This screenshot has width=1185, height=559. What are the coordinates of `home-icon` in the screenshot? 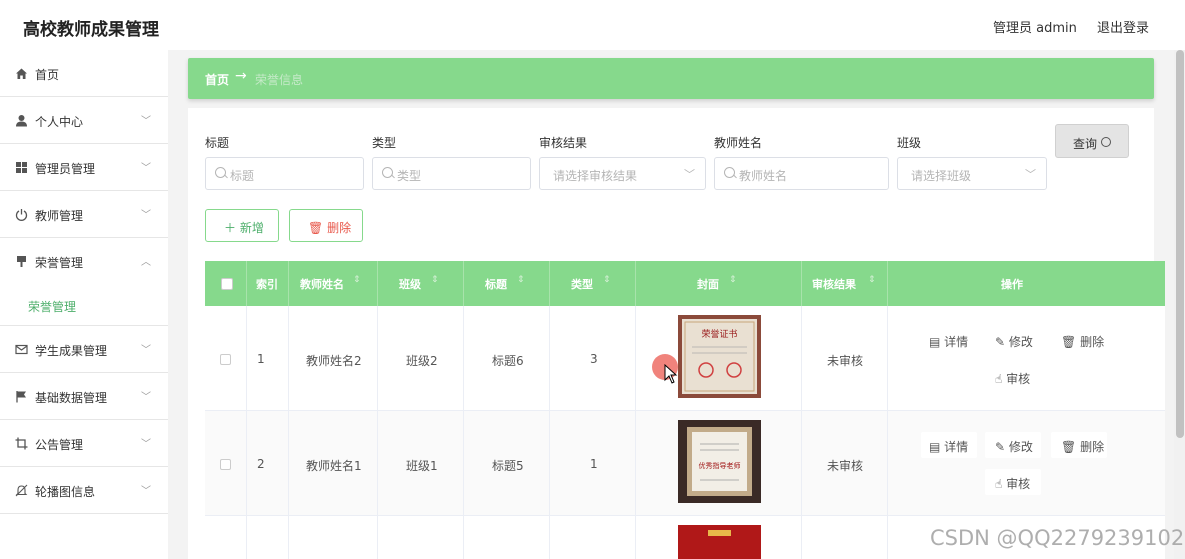 It's located at (21, 73).